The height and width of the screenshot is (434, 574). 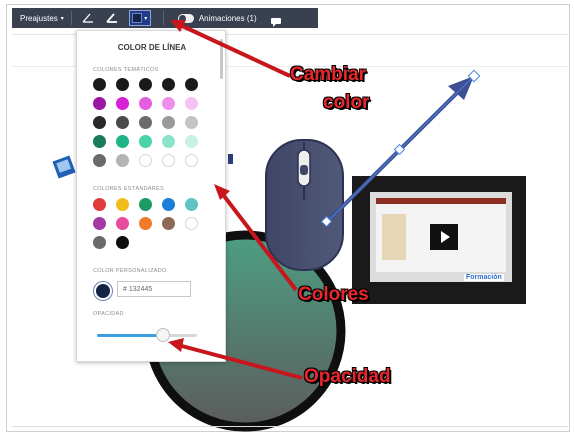 What do you see at coordinates (346, 102) in the screenshot?
I see `annotation-color: color` at bounding box center [346, 102].